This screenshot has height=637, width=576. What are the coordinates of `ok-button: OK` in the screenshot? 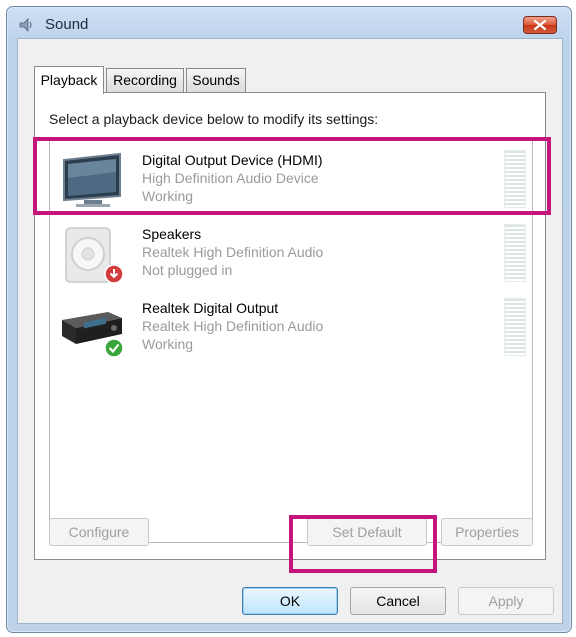 It's located at (290, 601).